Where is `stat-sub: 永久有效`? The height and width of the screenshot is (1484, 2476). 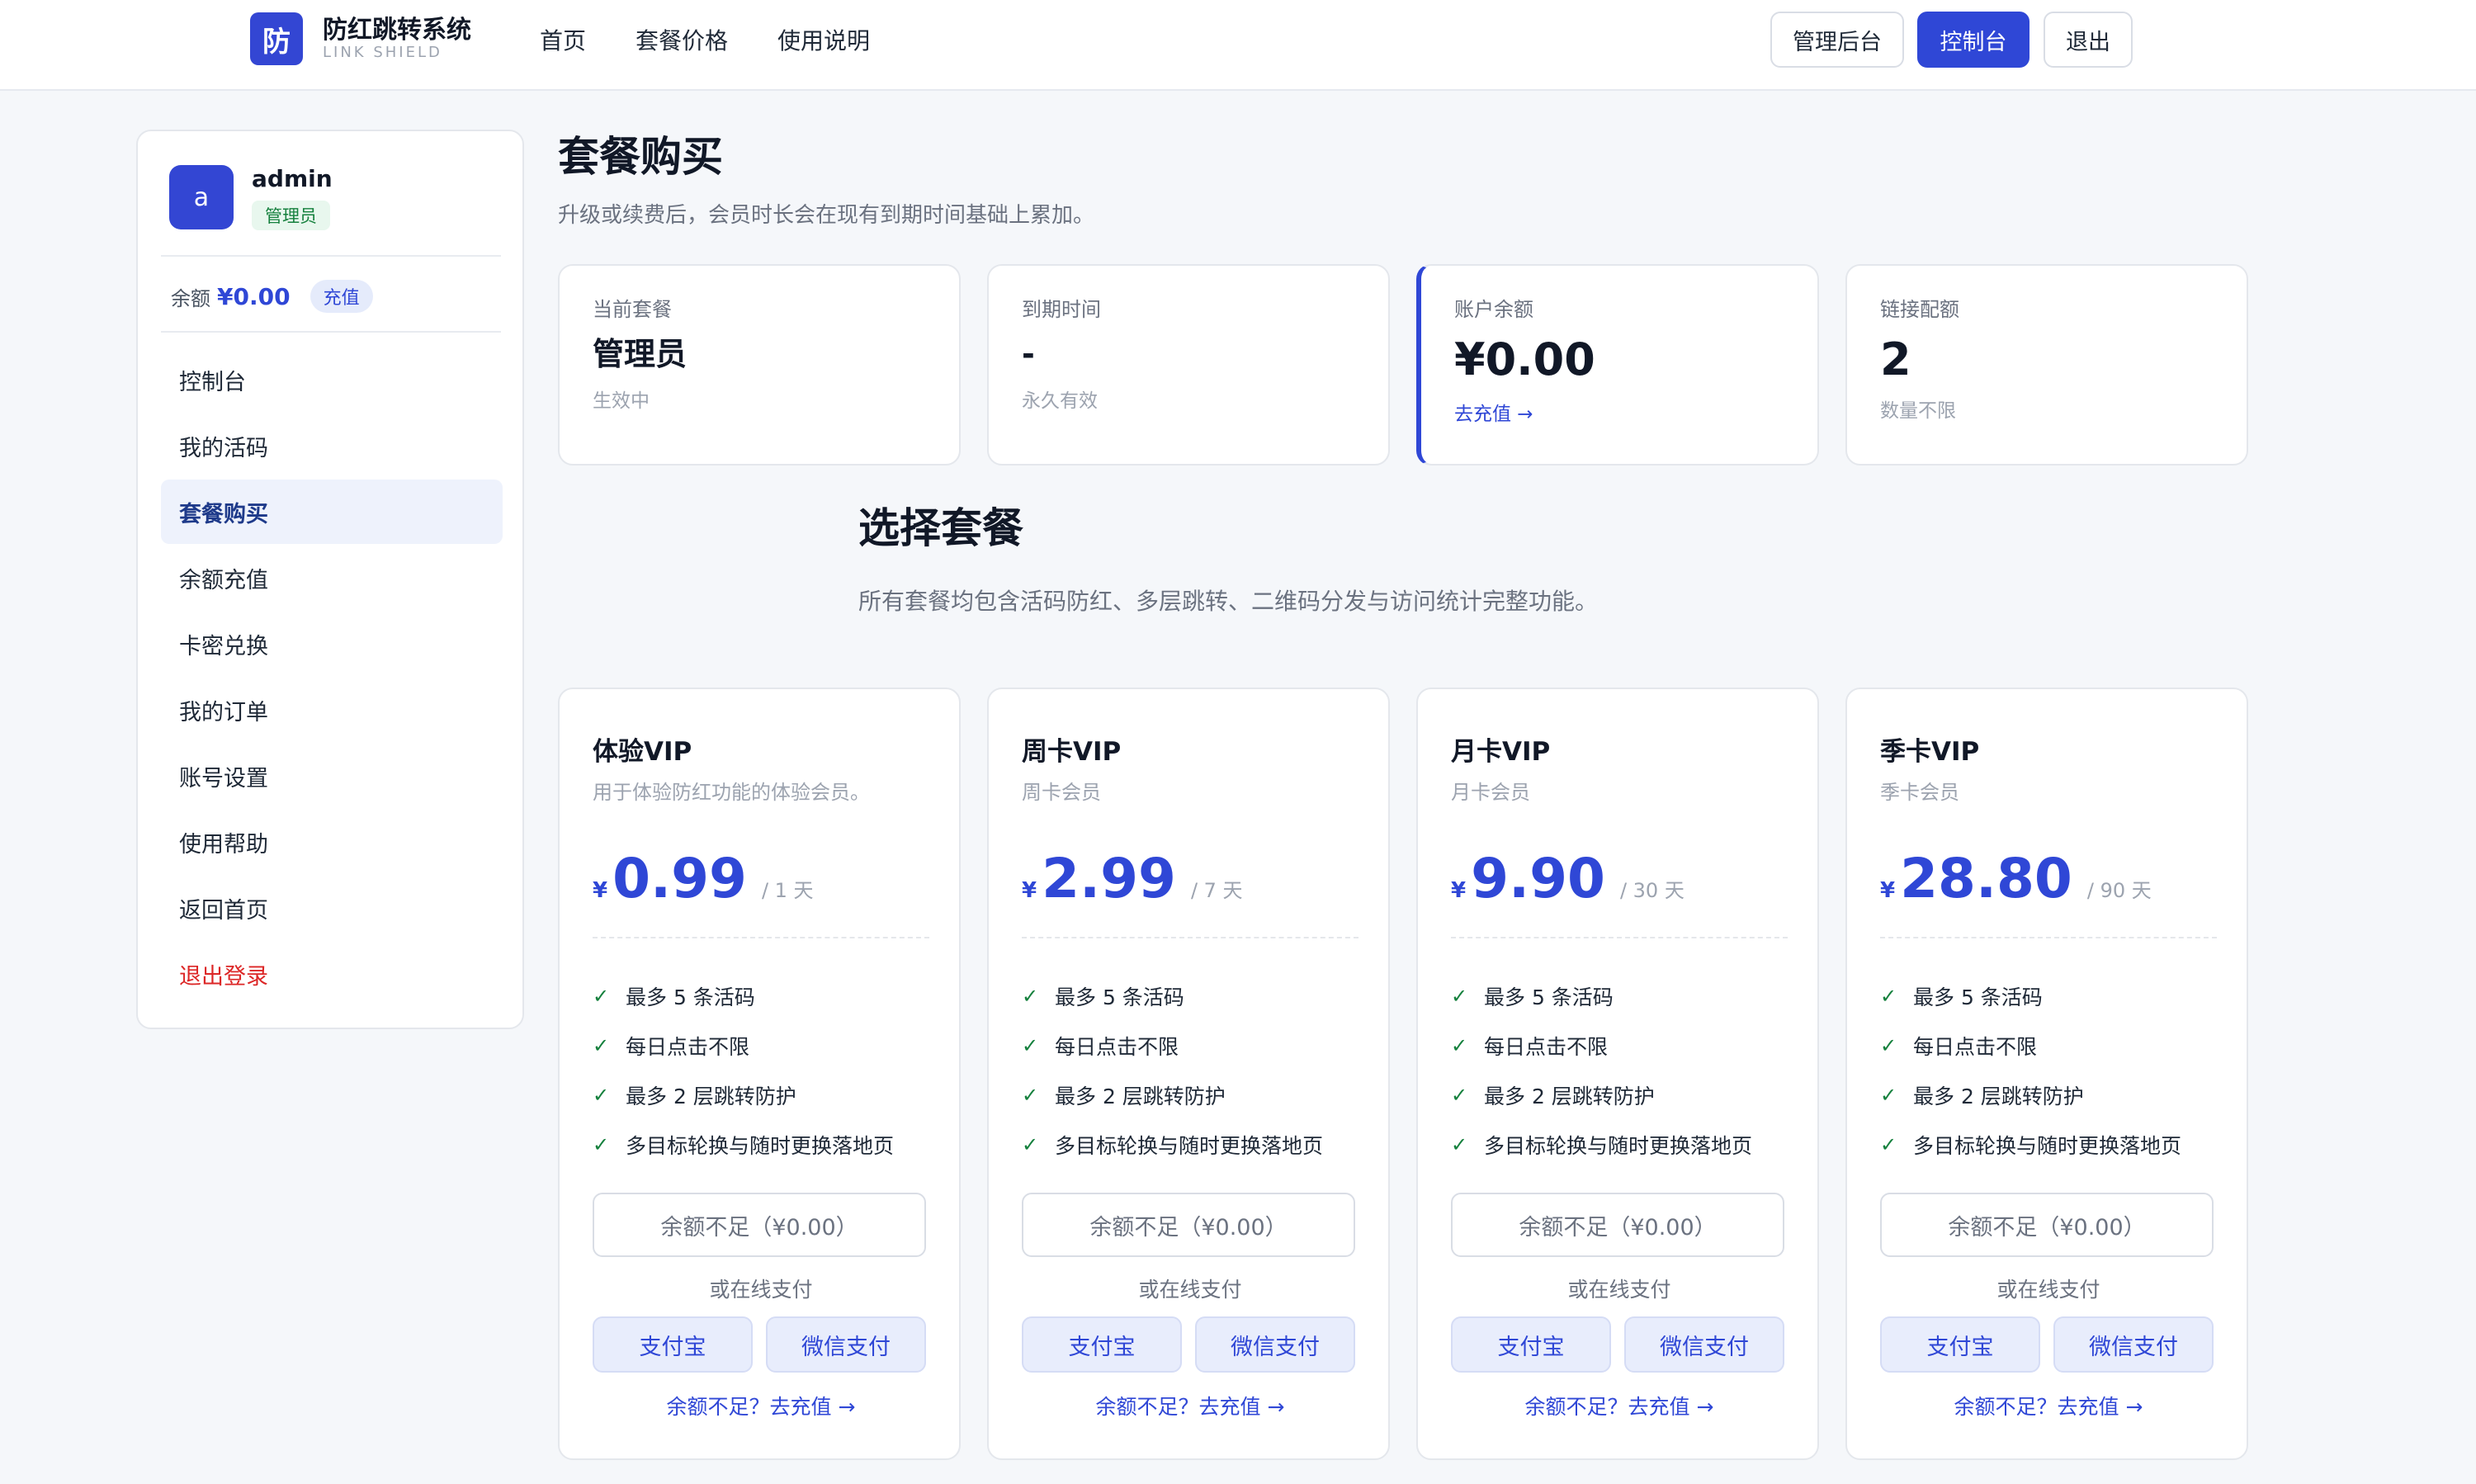
stat-sub: 永久有效 is located at coordinates (1060, 401).